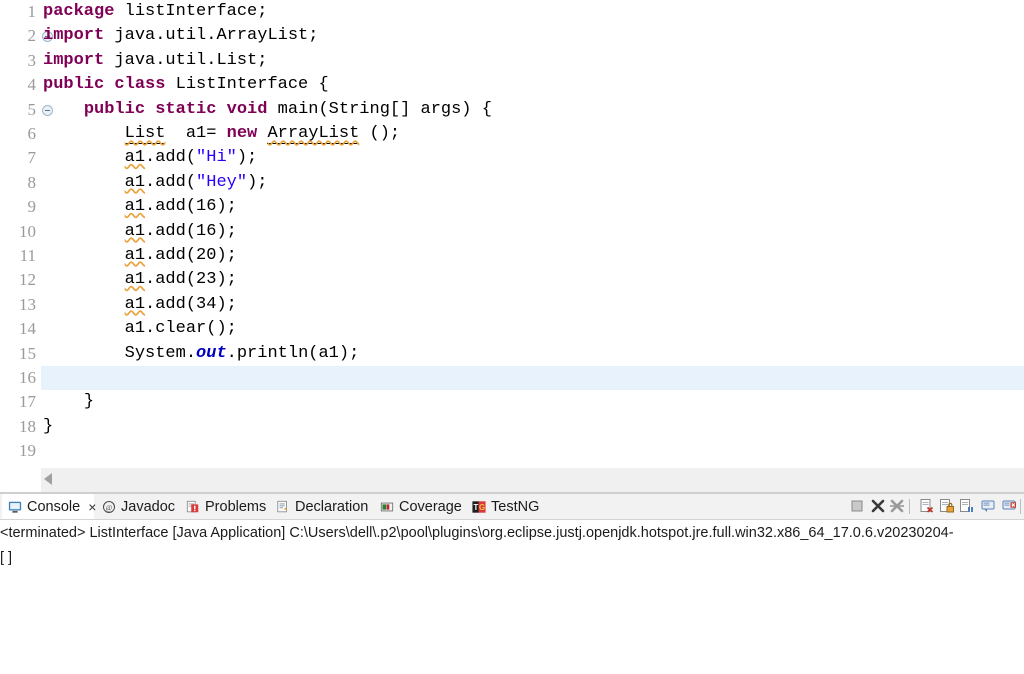 This screenshot has width=1024, height=674. Describe the element at coordinates (20, 480) in the screenshot. I see `scrollbar-corner` at that location.